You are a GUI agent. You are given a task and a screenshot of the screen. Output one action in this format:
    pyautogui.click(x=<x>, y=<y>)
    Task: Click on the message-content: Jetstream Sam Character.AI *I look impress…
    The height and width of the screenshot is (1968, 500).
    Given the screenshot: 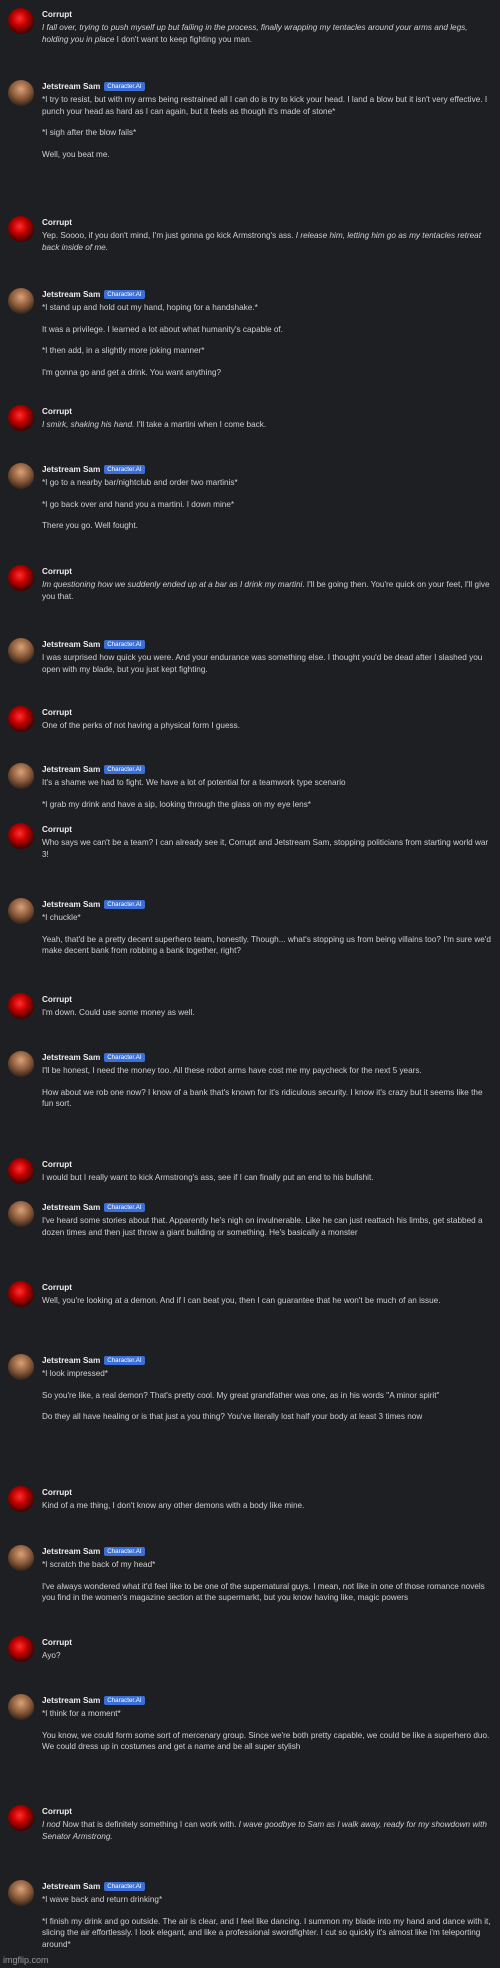 What is the action you would take?
    pyautogui.click(x=267, y=1388)
    